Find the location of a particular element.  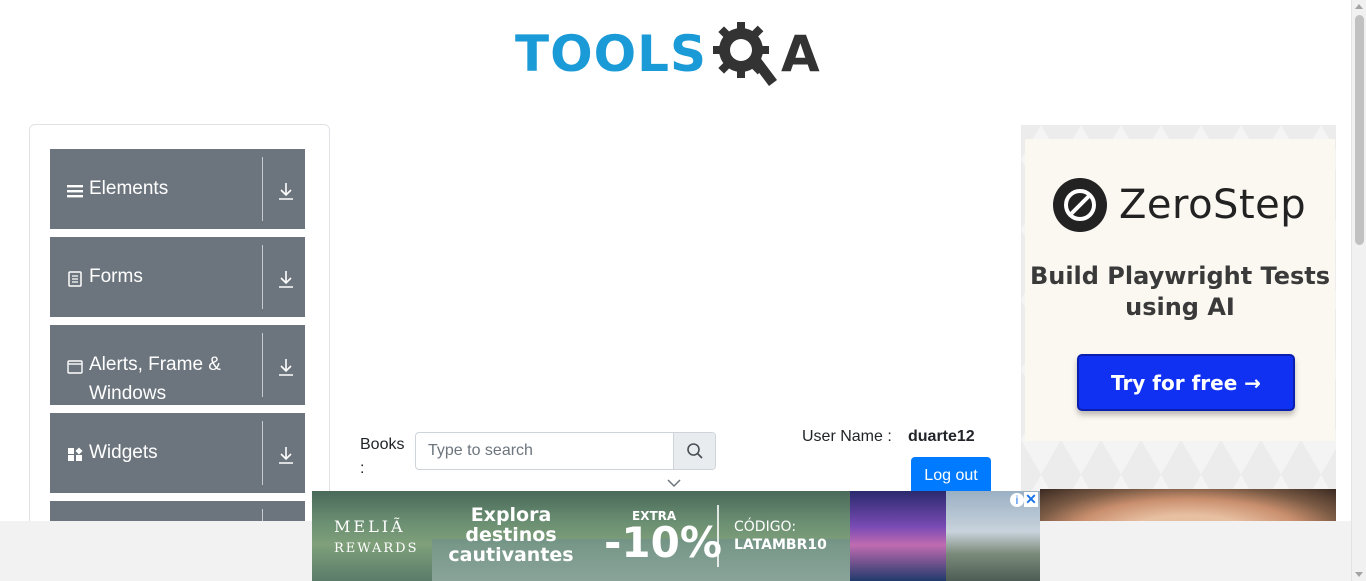

search-box is located at coordinates (565, 451).